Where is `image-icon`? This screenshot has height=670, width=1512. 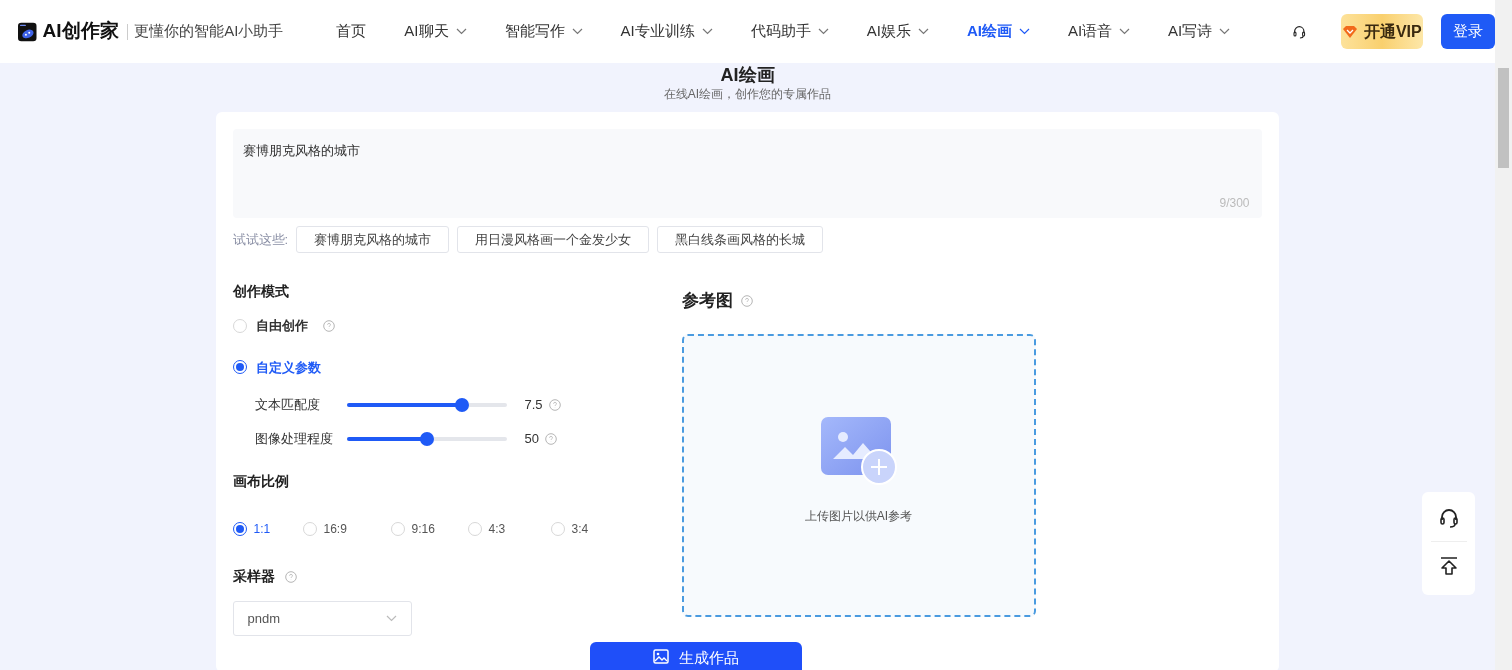
image-icon is located at coordinates (661, 656).